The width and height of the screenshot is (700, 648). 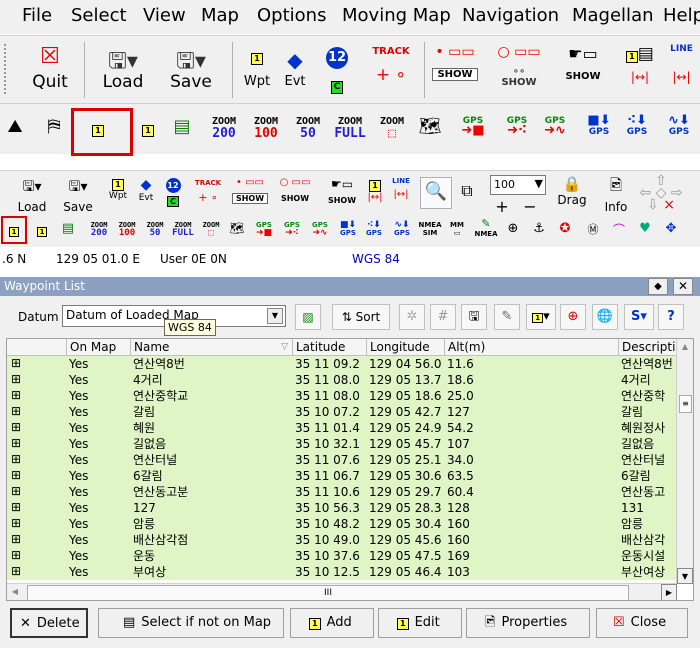 I want to click on small-show-route-button: ☛▭ SHOW, so click(x=342, y=191).